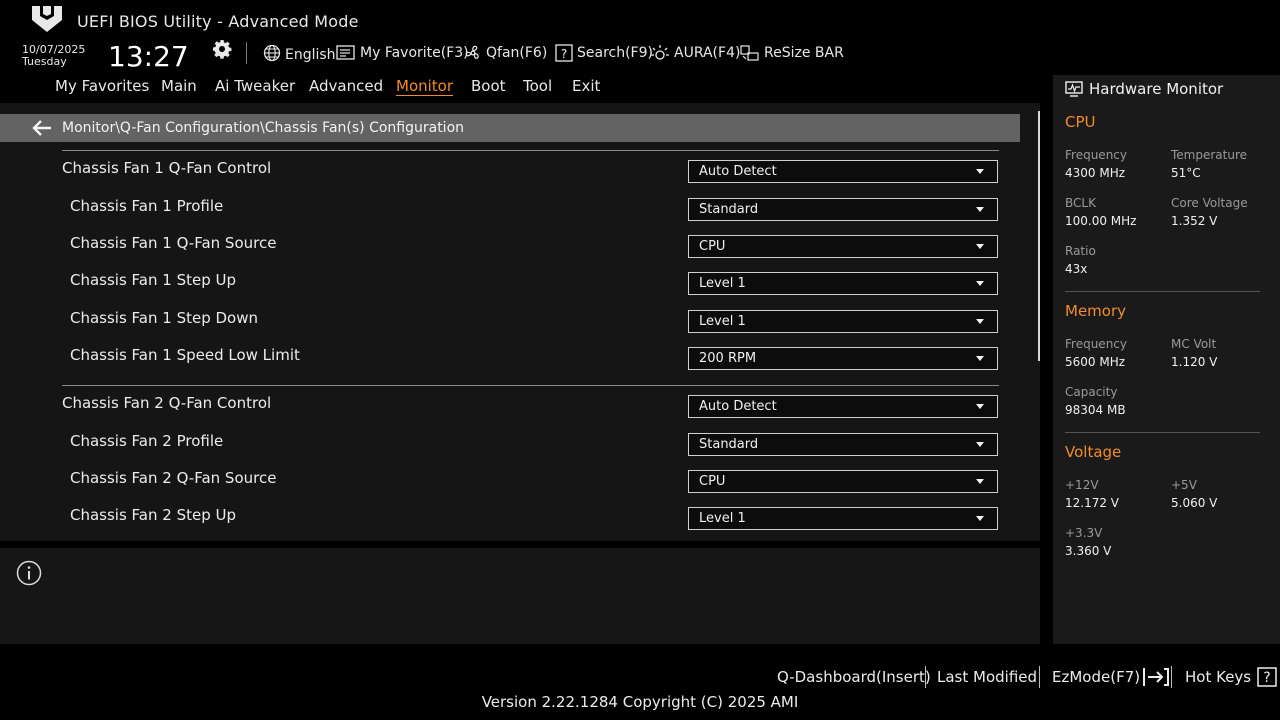 The image size is (1280, 720). I want to click on v5-label: +5V, so click(1184, 485).